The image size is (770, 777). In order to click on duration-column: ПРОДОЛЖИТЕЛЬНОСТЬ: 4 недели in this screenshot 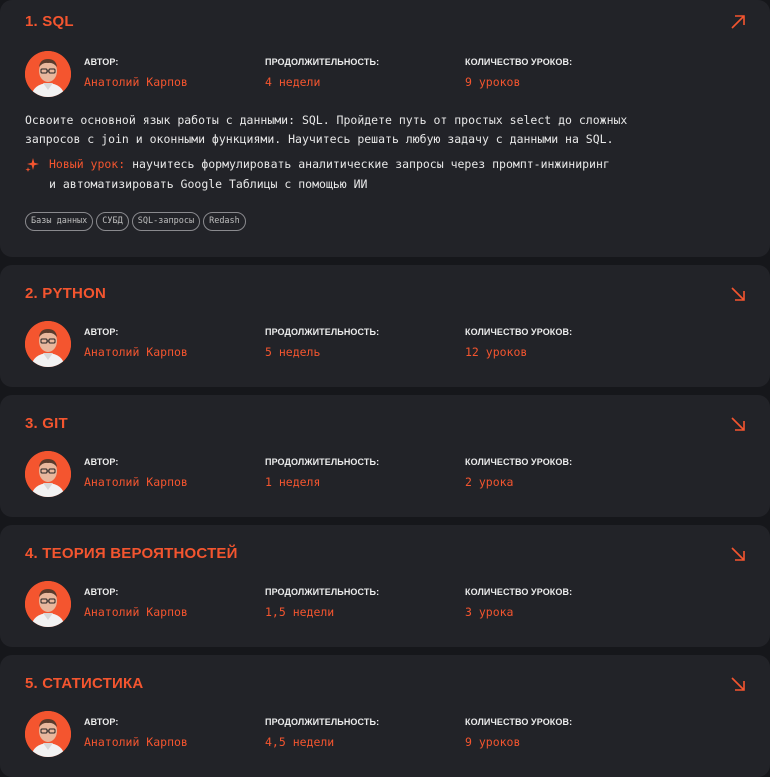, I will do `click(322, 73)`.